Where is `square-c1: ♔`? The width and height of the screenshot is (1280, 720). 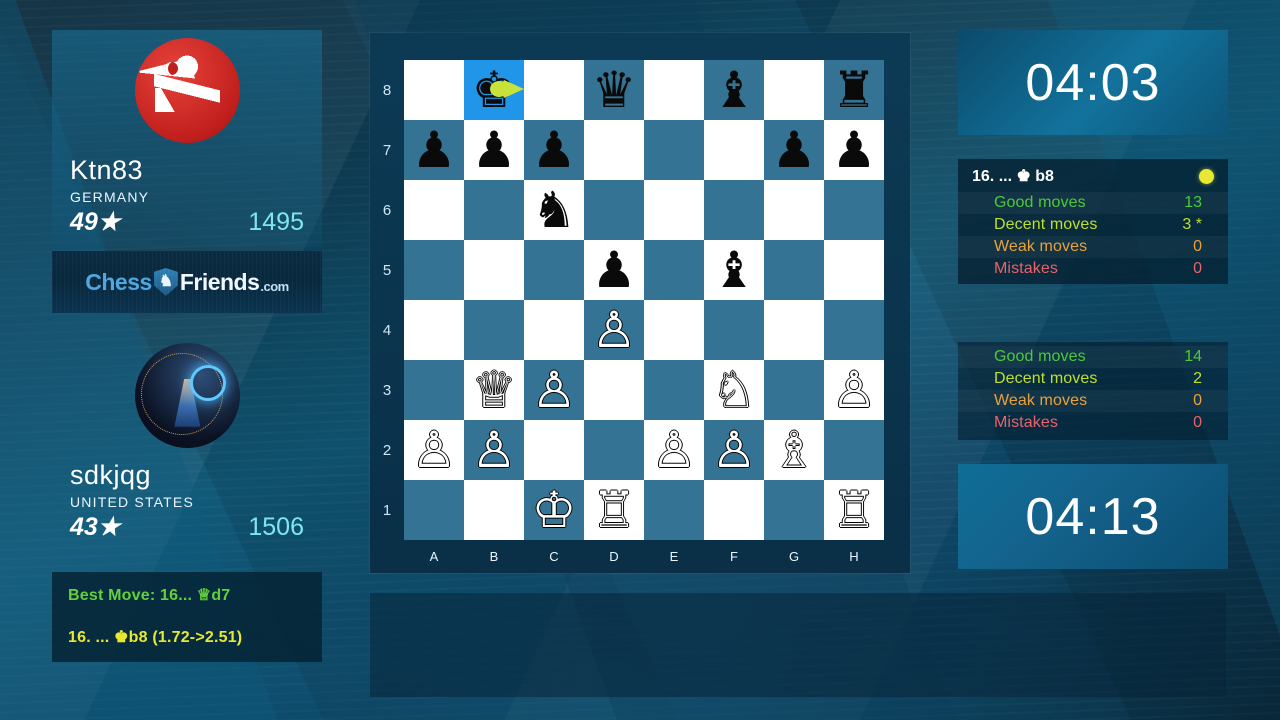
square-c1: ♔ is located at coordinates (554, 510).